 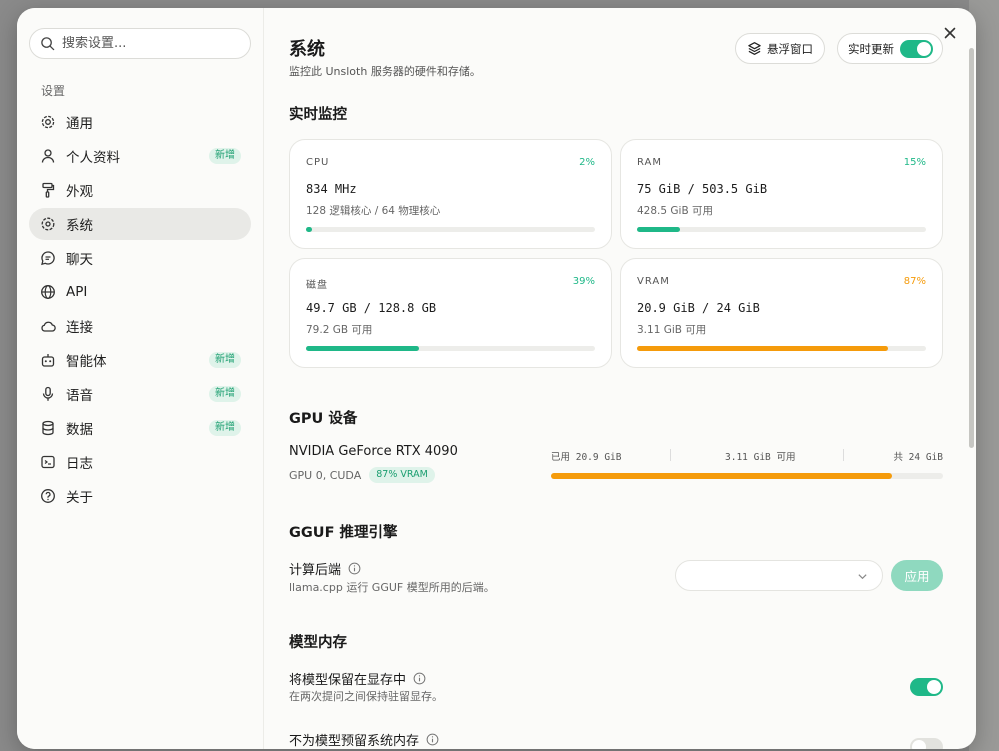 What do you see at coordinates (325, 475) in the screenshot?
I see `gpu-meta-text: GPU 0, CUDA` at bounding box center [325, 475].